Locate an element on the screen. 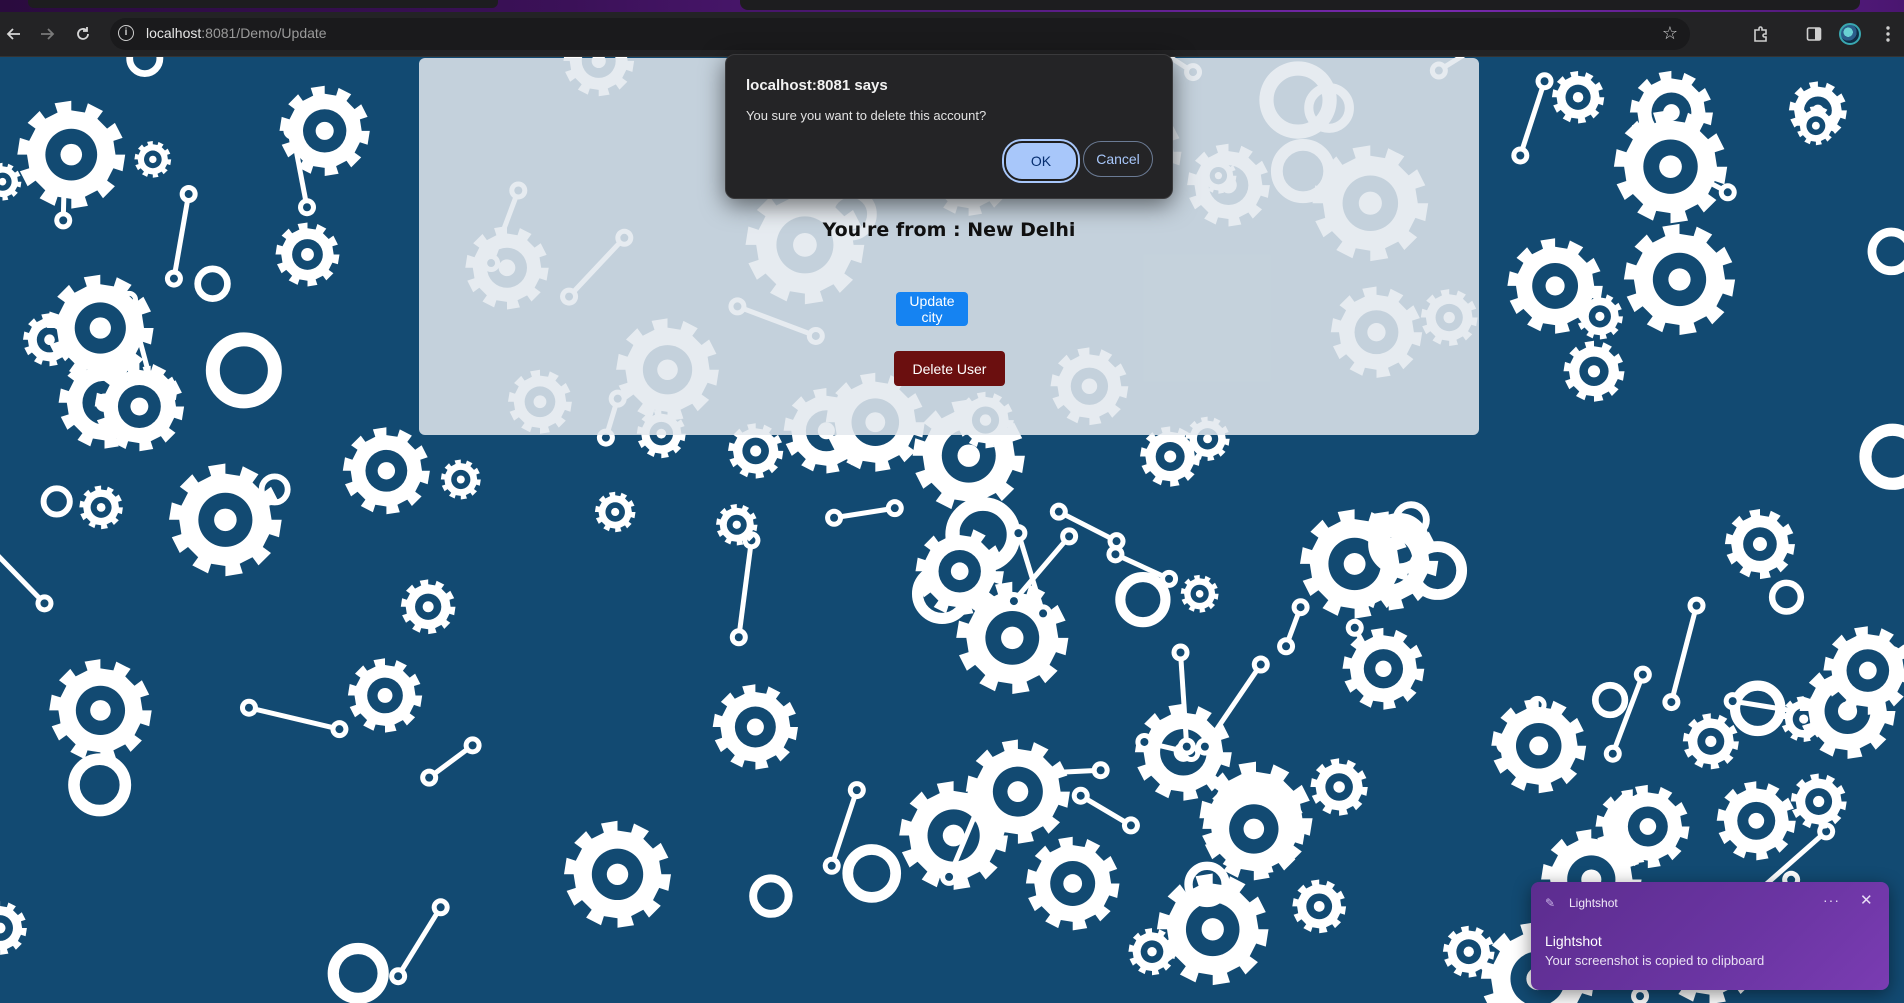  browser-toolbar: i localhost:8081/Demo/Update ☆ is located at coordinates (952, 34).